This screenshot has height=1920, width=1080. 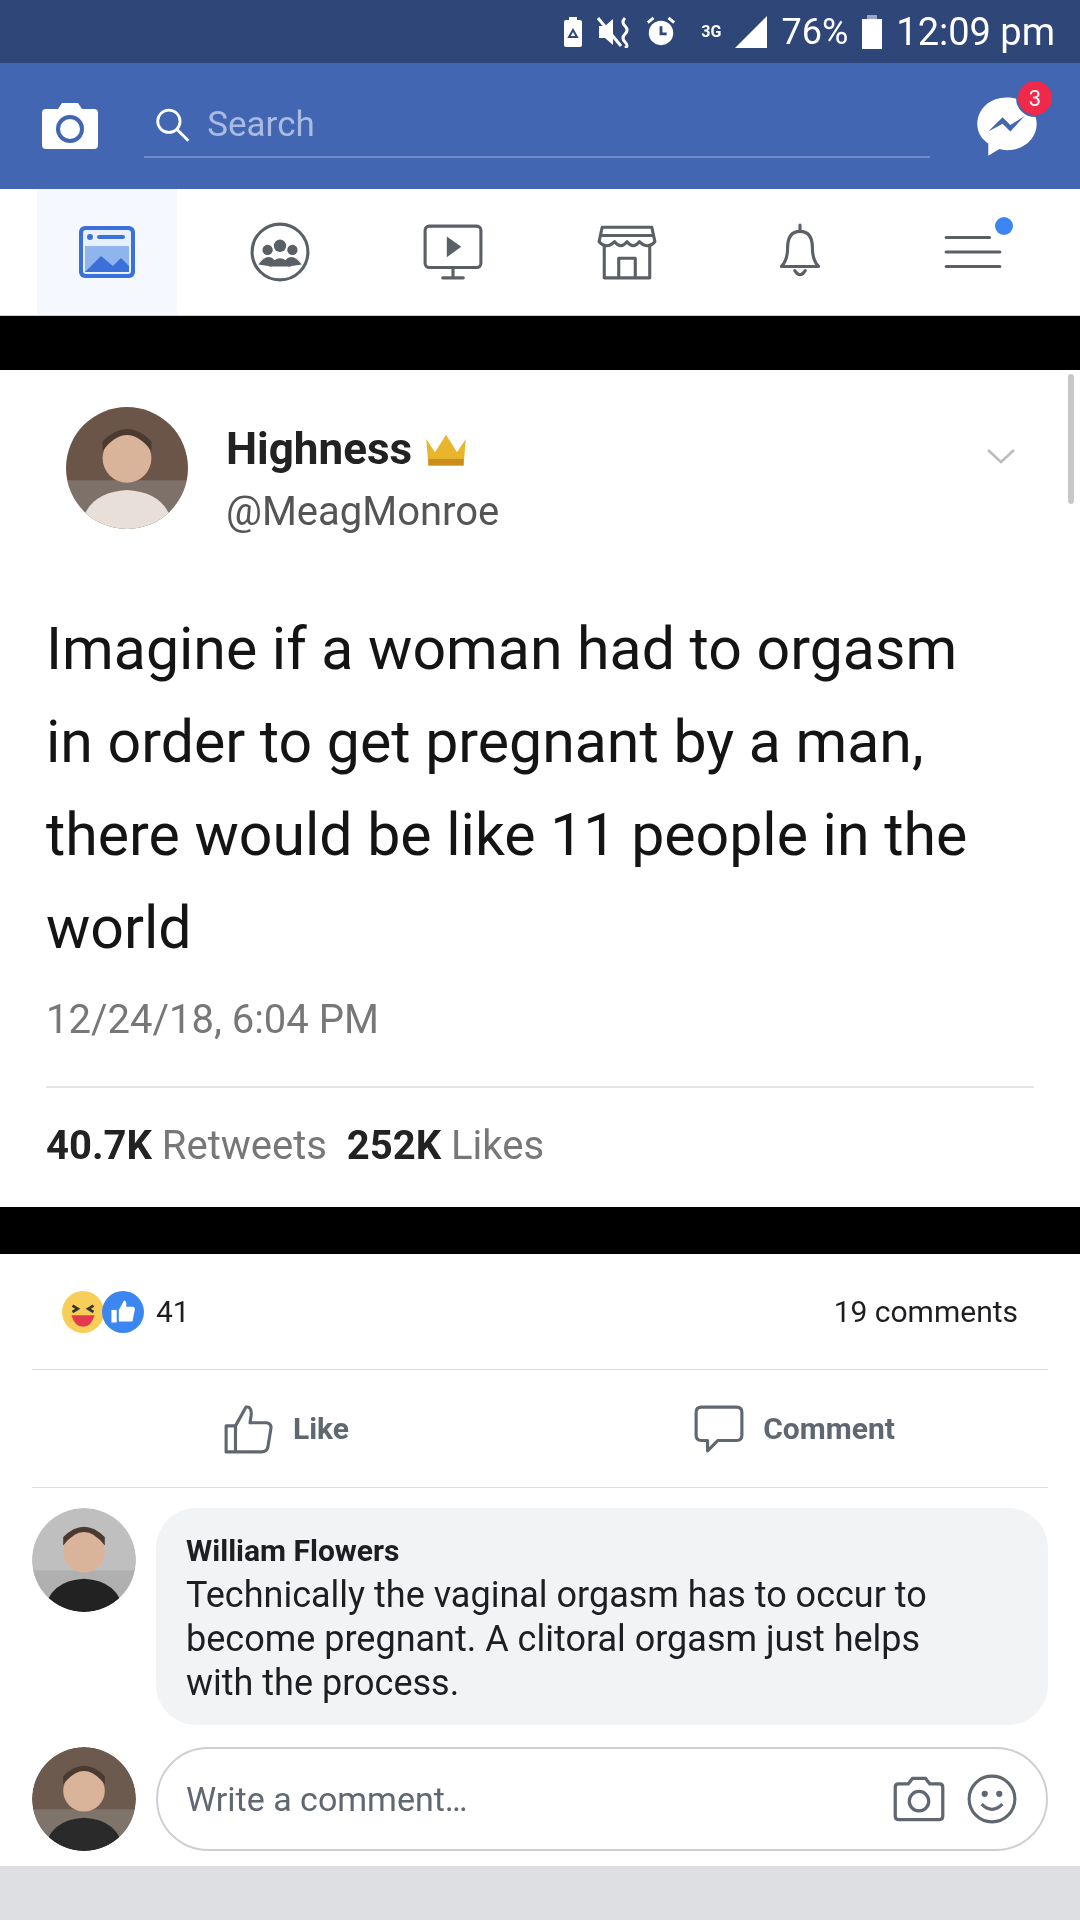 I want to click on battery-percent: 76%, so click(x=815, y=31).